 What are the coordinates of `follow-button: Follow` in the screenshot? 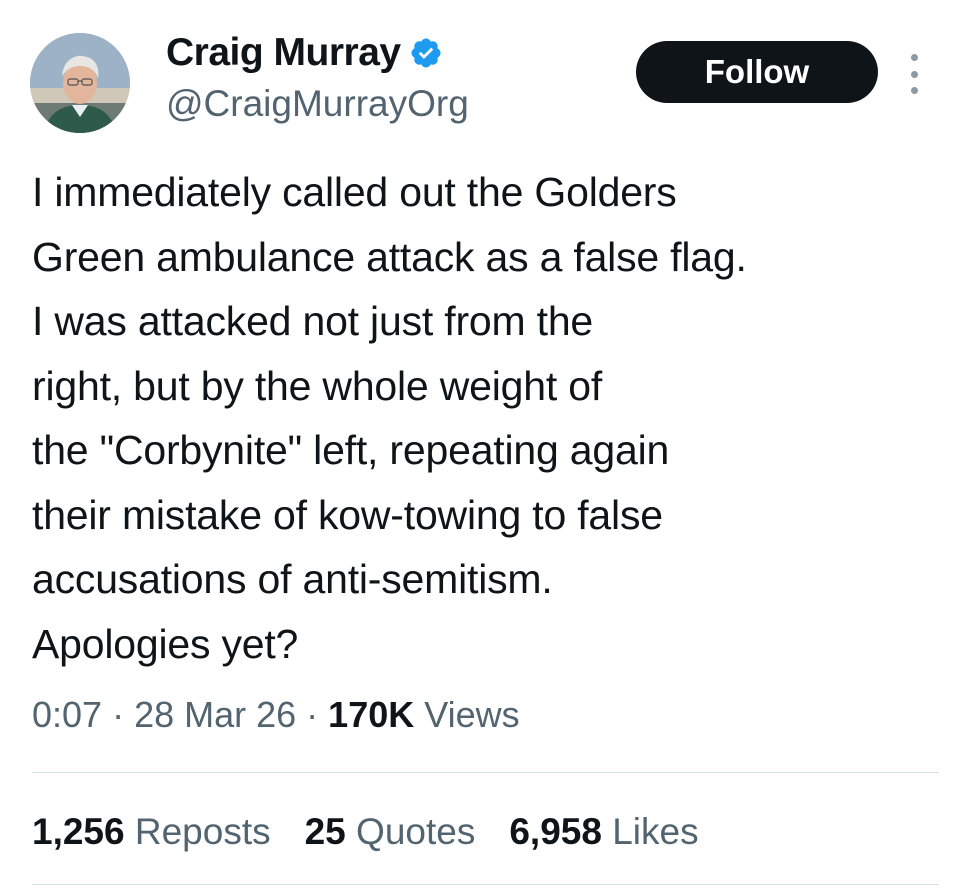 It's located at (757, 72).